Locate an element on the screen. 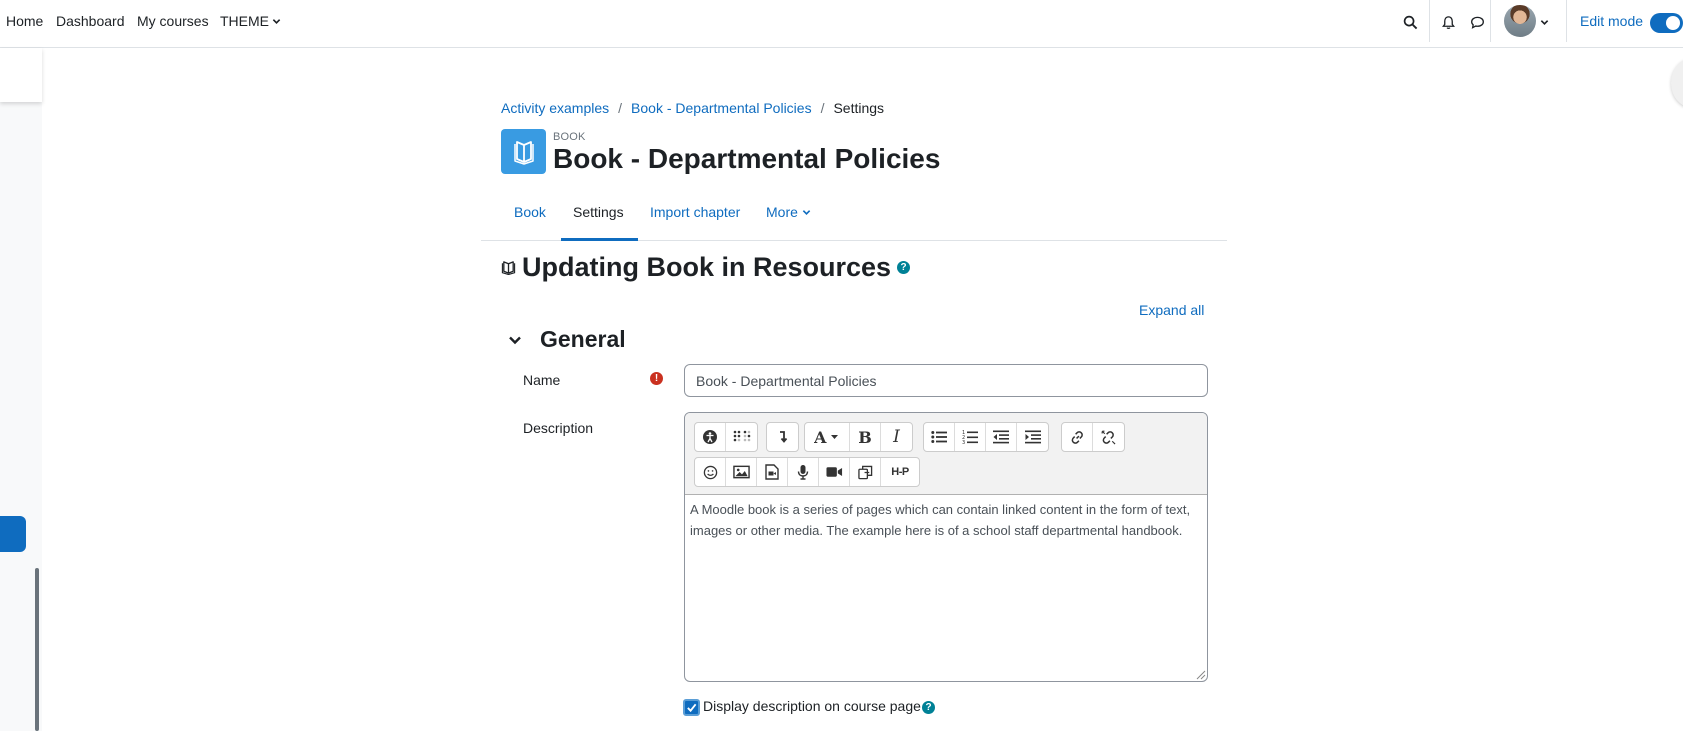 The height and width of the screenshot is (731, 1683). tab-import-chapter: Import chapter is located at coordinates (695, 212).